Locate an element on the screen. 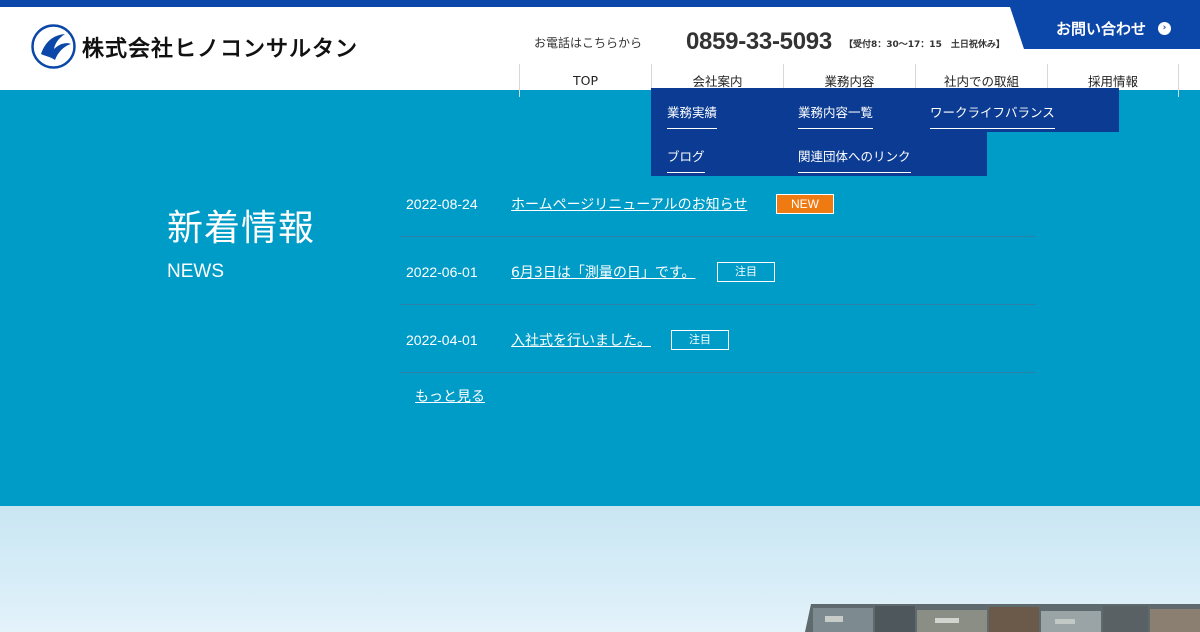 The height and width of the screenshot is (632, 1200). news-date: 2022-06-01 is located at coordinates (442, 272).